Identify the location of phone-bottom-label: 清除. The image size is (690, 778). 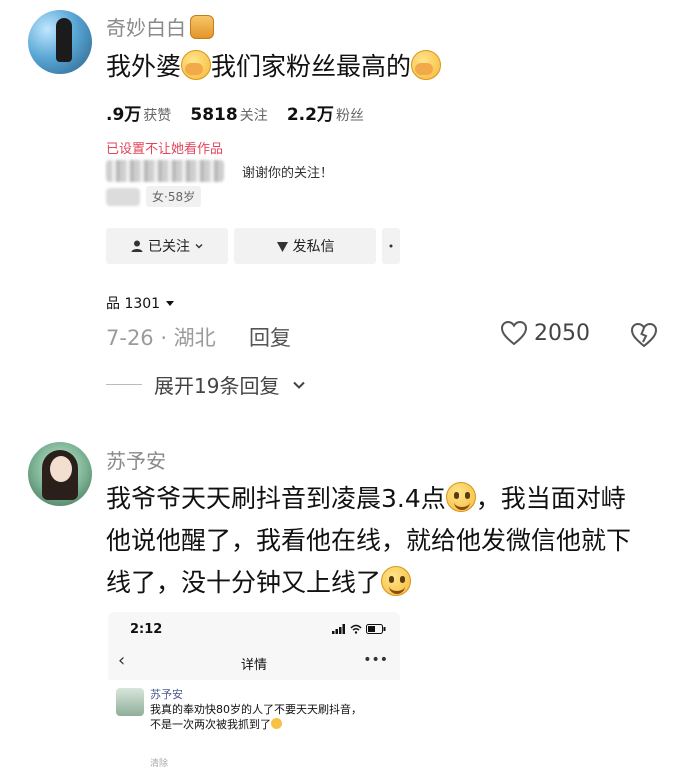
(159, 764).